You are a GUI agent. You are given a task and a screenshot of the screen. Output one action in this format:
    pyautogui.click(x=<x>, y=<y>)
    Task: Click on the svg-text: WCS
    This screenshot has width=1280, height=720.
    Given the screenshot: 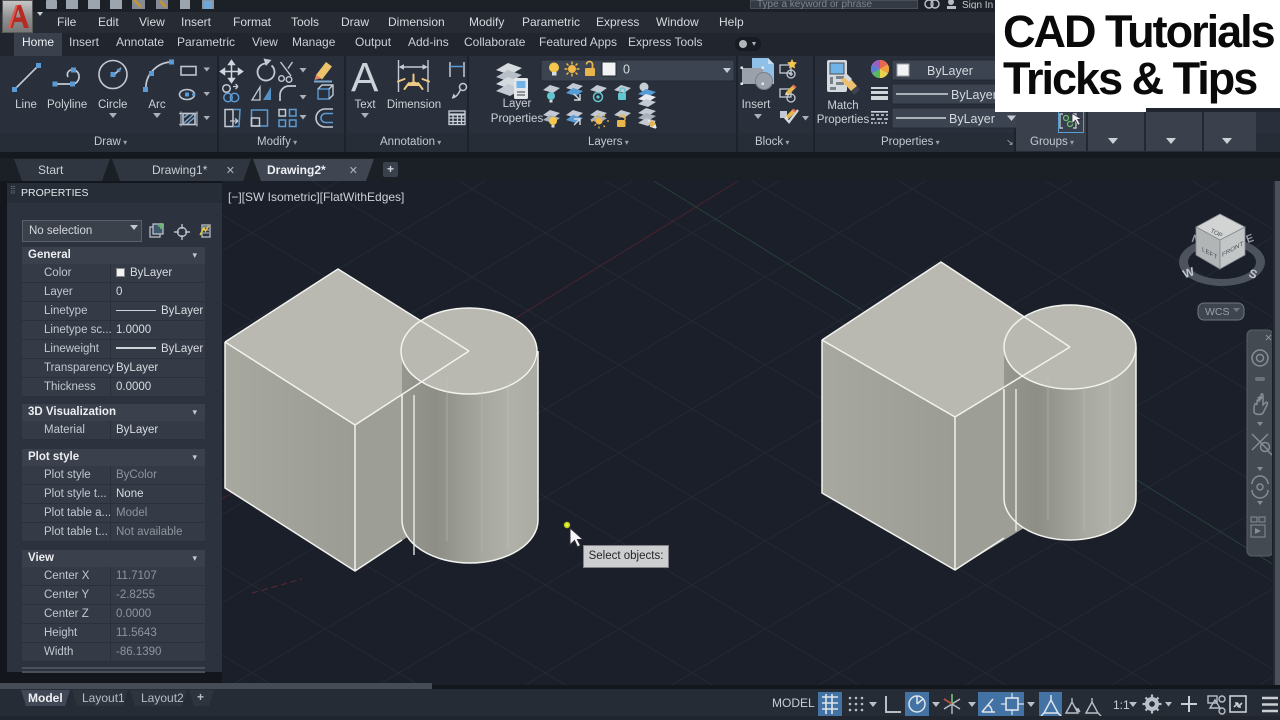 What is the action you would take?
    pyautogui.click(x=1217, y=312)
    